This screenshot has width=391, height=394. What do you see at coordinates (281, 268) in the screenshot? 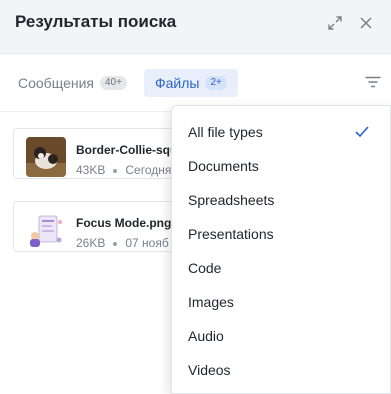
I see `menu-item-code: Code` at bounding box center [281, 268].